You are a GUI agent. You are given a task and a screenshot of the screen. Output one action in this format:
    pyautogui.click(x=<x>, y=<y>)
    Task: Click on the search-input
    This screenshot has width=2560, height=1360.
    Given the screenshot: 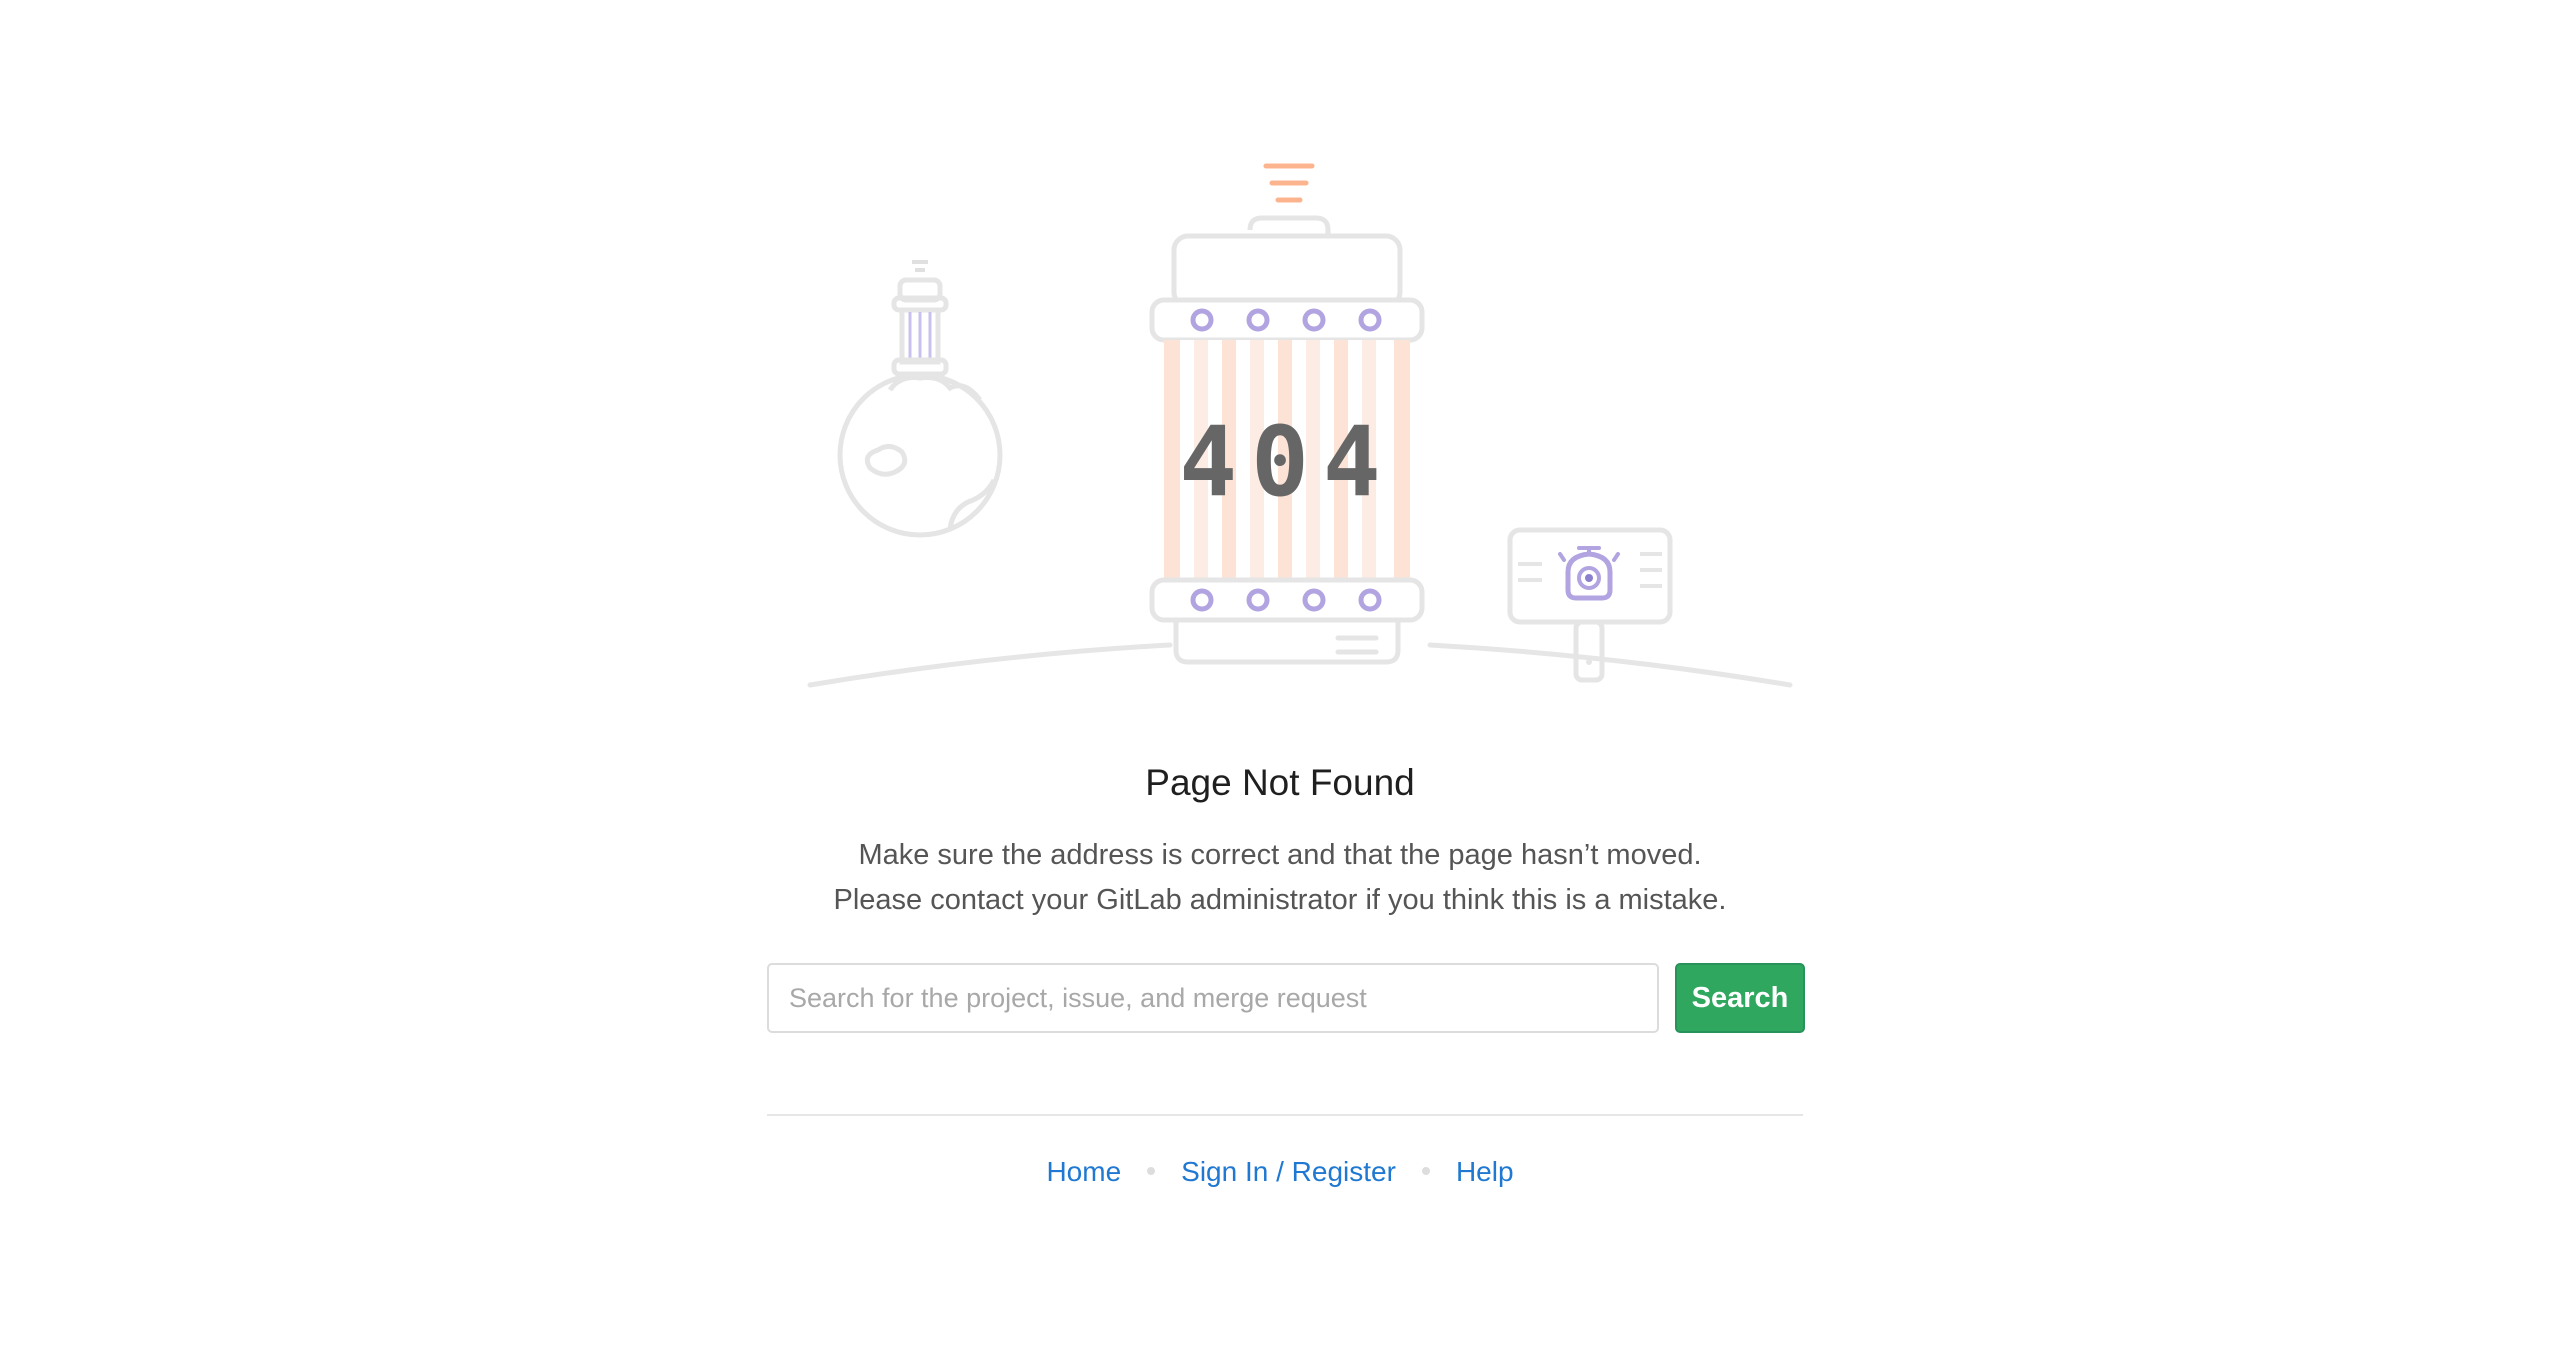 What is the action you would take?
    pyautogui.click(x=1213, y=998)
    